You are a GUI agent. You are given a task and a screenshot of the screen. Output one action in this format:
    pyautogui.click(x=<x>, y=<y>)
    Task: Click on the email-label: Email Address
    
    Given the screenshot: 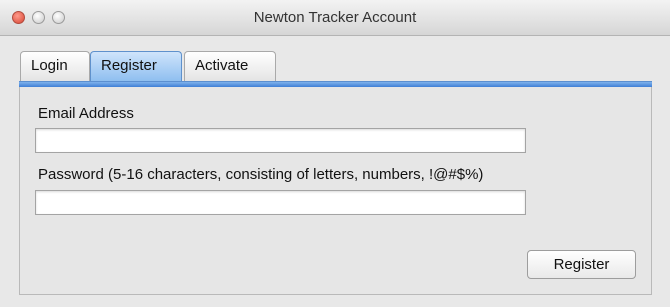 What is the action you would take?
    pyautogui.click(x=86, y=113)
    